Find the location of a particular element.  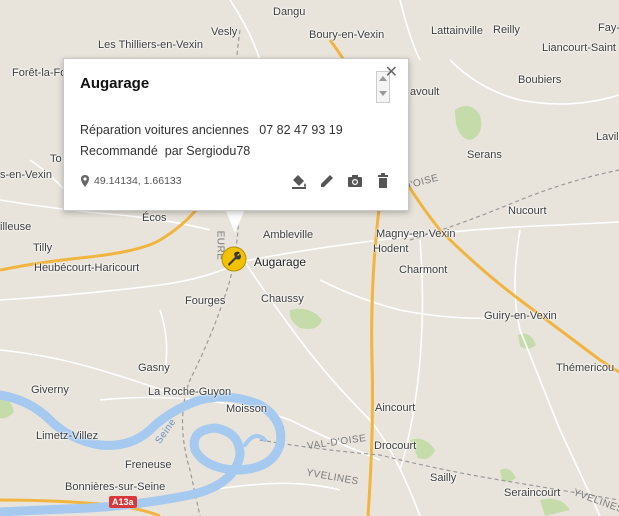

place-label: Gasny is located at coordinates (154, 368).